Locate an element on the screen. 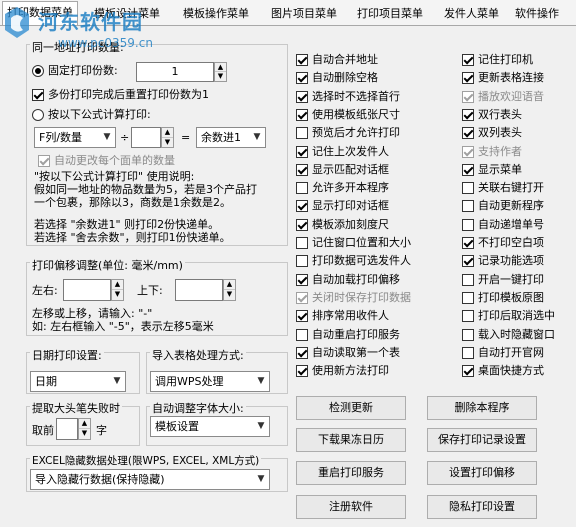 The image size is (576, 527). mid-option-checkbox-17: 使用新方法打印 is located at coordinates (342, 371).